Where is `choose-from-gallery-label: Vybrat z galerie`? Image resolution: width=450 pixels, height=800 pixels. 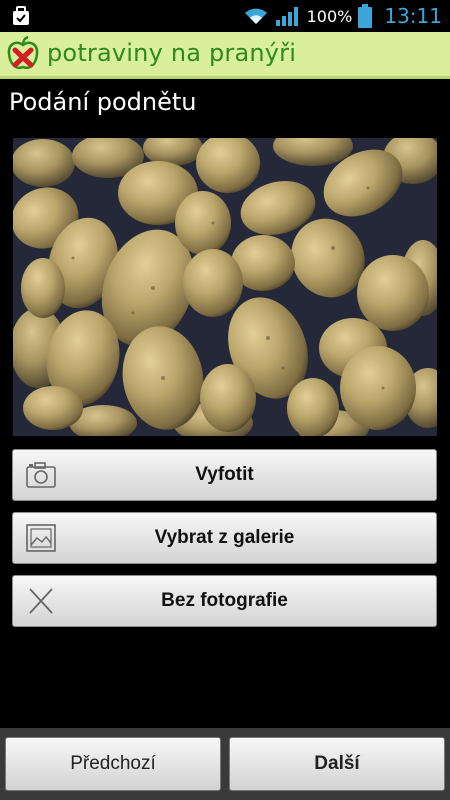
choose-from-gallery-label: Vybrat z galerie is located at coordinates (224, 537).